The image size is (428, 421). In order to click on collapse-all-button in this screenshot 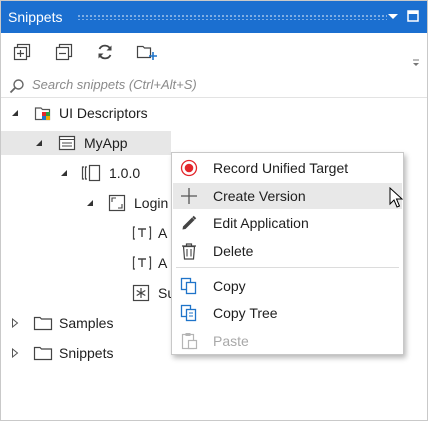, I will do `click(64, 52)`.